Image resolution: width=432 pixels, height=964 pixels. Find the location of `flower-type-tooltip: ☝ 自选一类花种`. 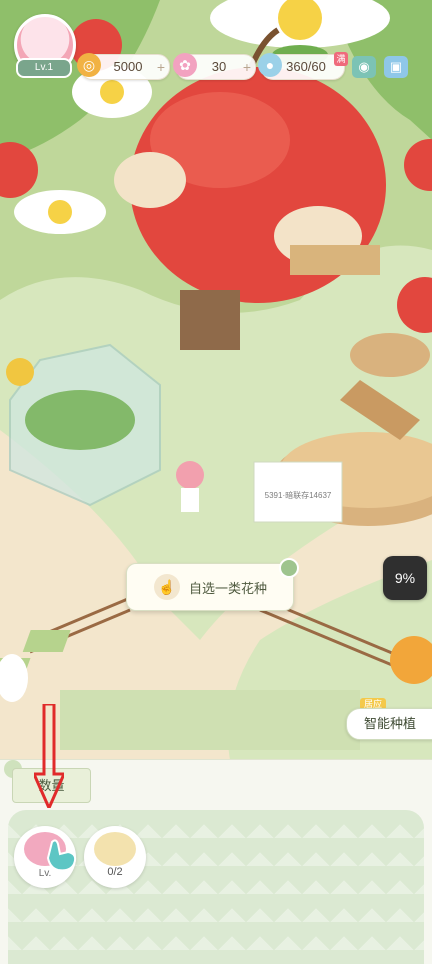

flower-type-tooltip: ☝ 自选一类花种 is located at coordinates (212, 584).